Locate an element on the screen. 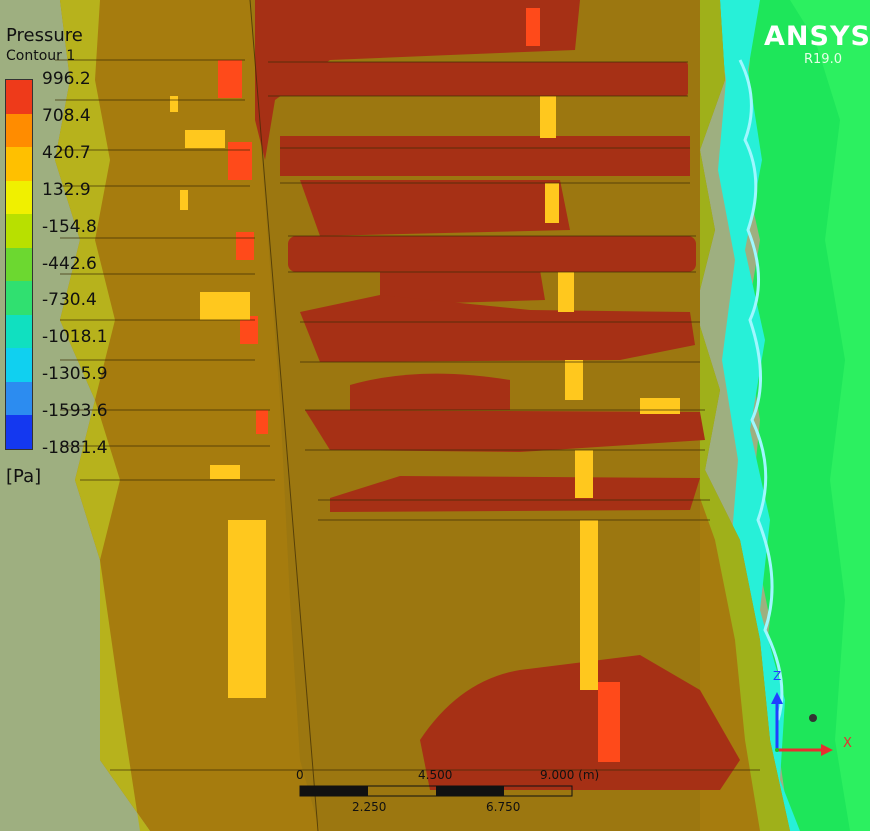  axis-origin is located at coordinates (777, 750).